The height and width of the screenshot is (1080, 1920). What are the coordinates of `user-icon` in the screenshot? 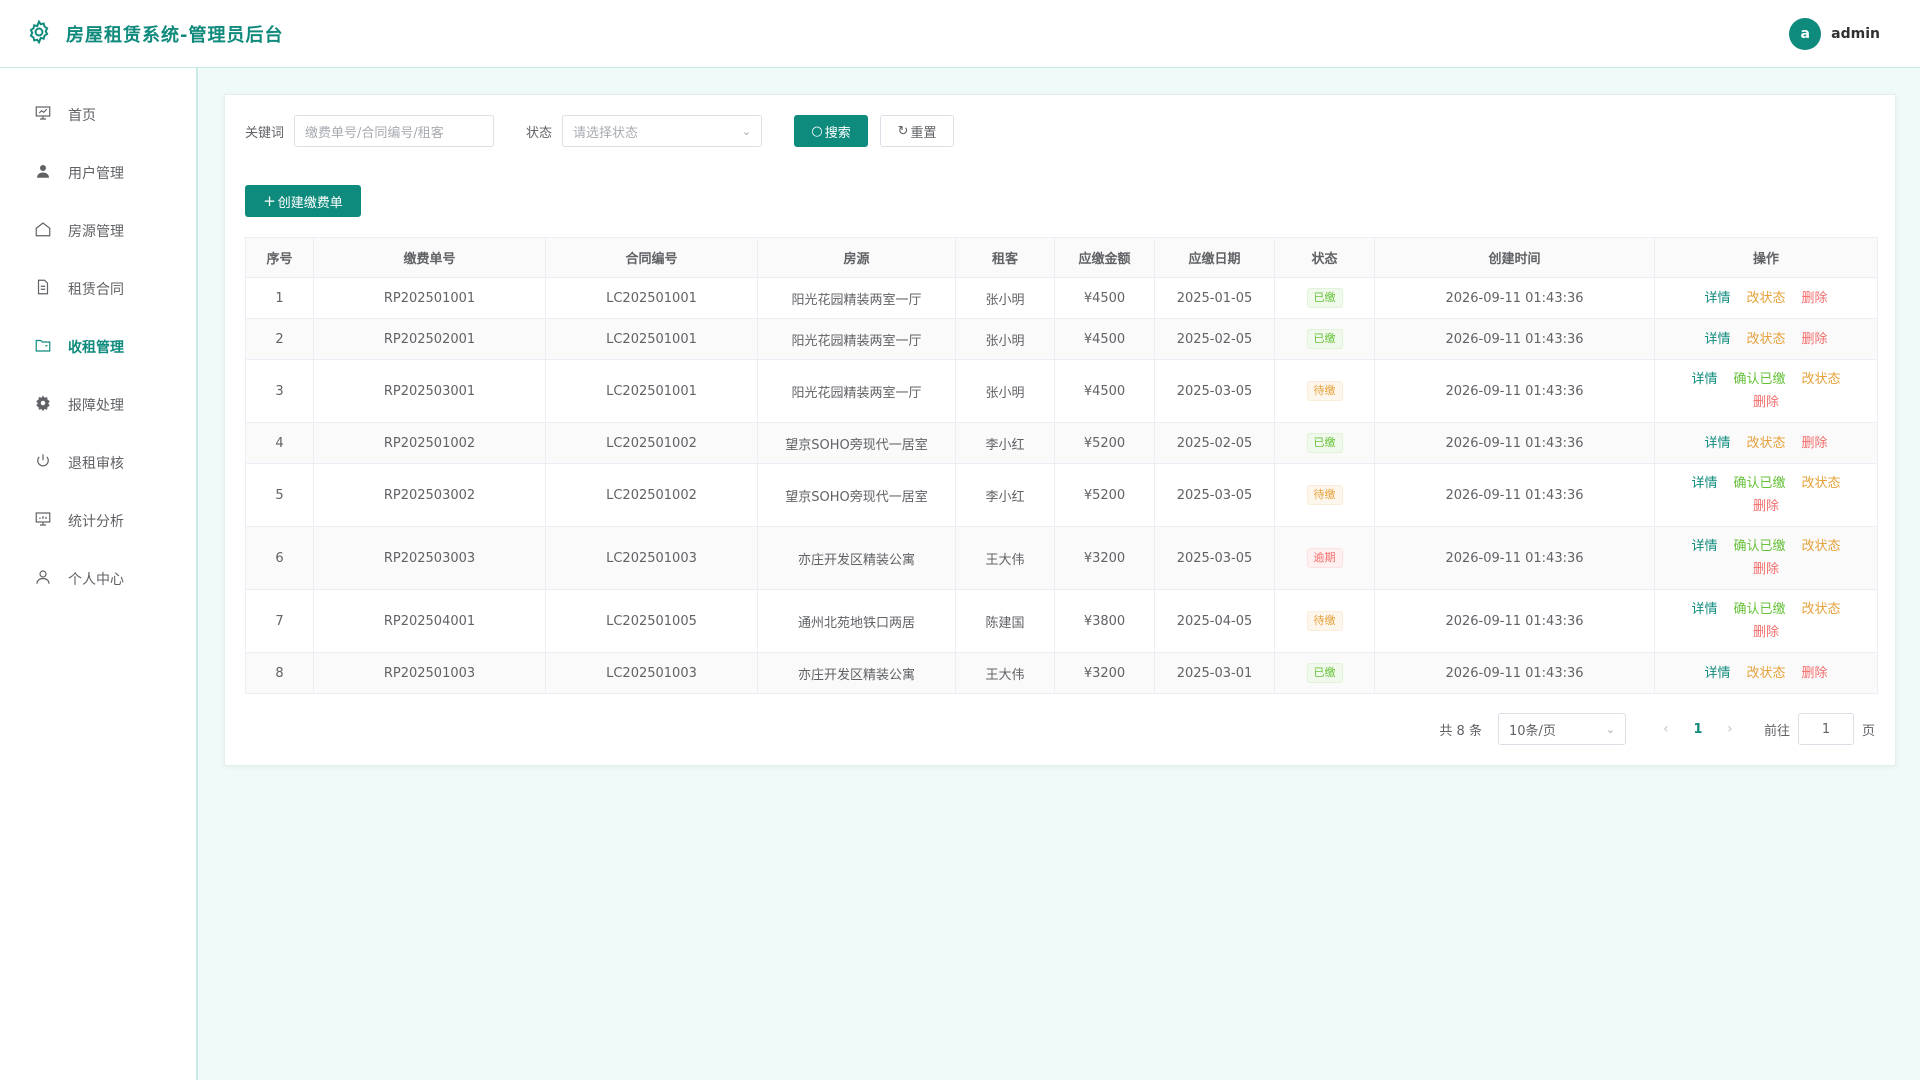 It's located at (43, 173).